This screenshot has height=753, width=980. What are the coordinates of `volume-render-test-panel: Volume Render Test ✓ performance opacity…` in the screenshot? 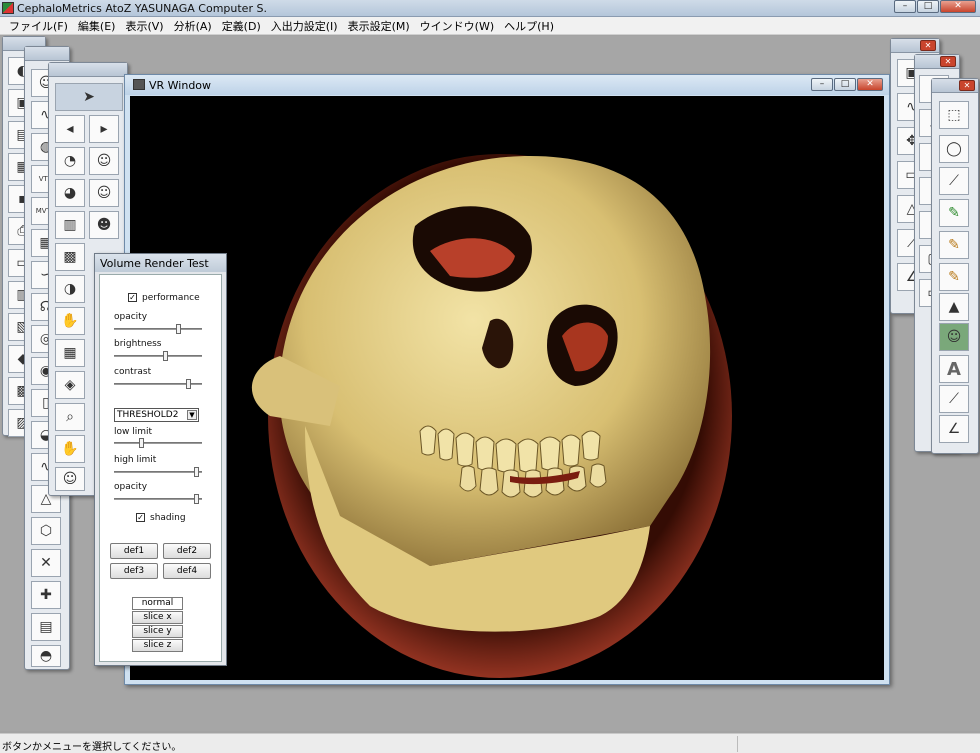 It's located at (160, 459).